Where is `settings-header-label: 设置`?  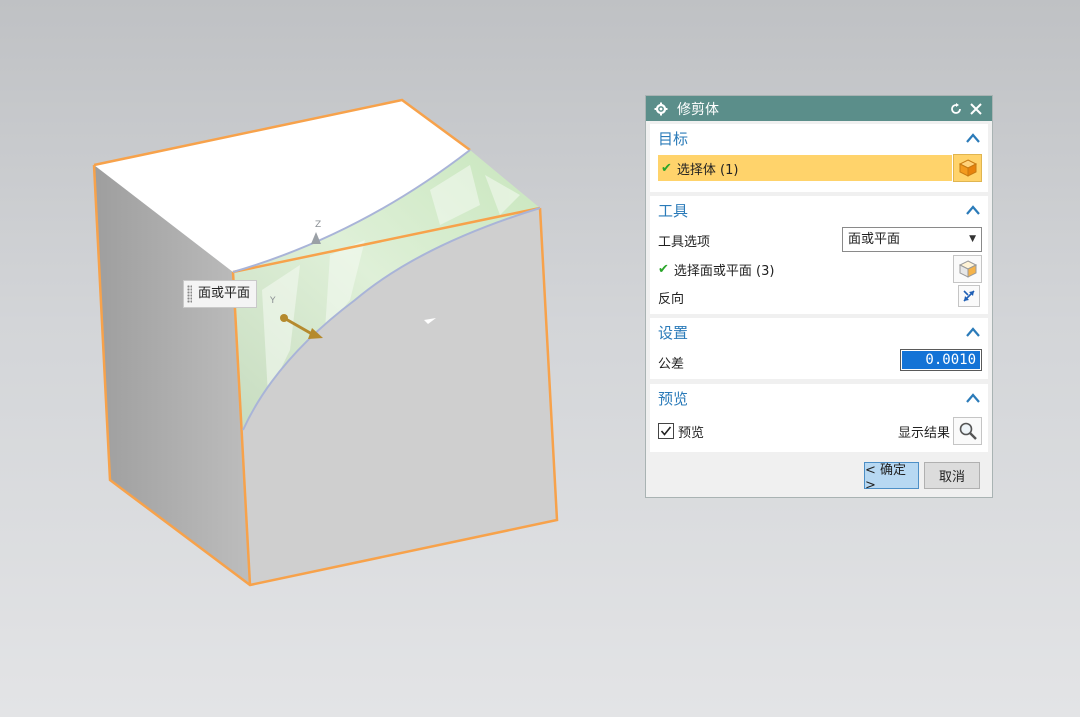
settings-header-label: 设置 is located at coordinates (673, 332).